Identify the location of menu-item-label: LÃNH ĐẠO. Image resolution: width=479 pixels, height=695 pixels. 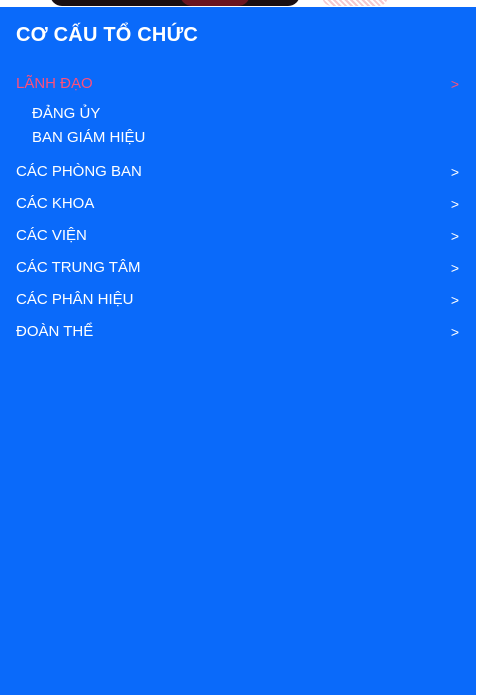
(54, 83).